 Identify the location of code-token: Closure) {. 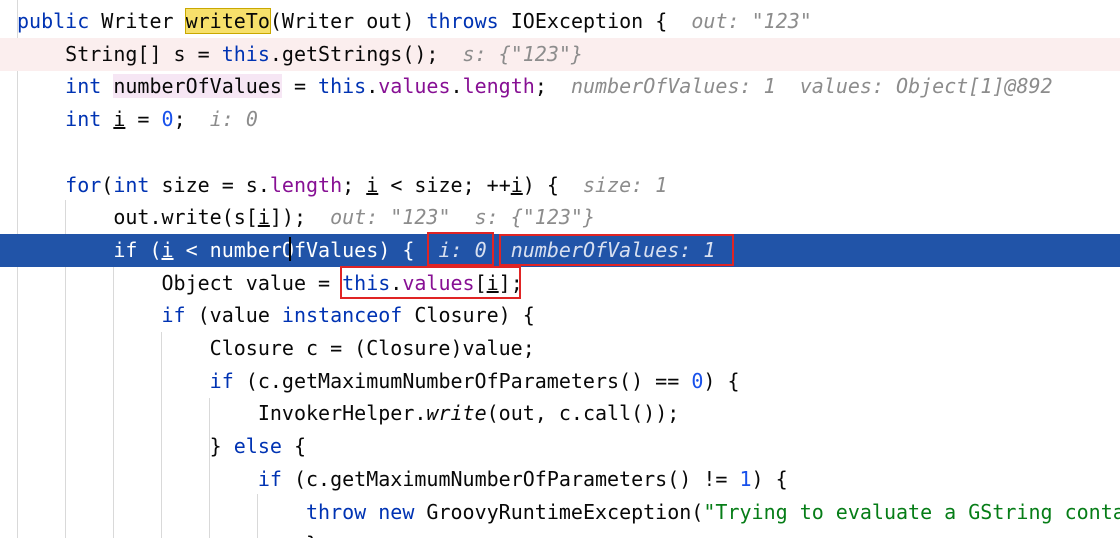
(474, 315).